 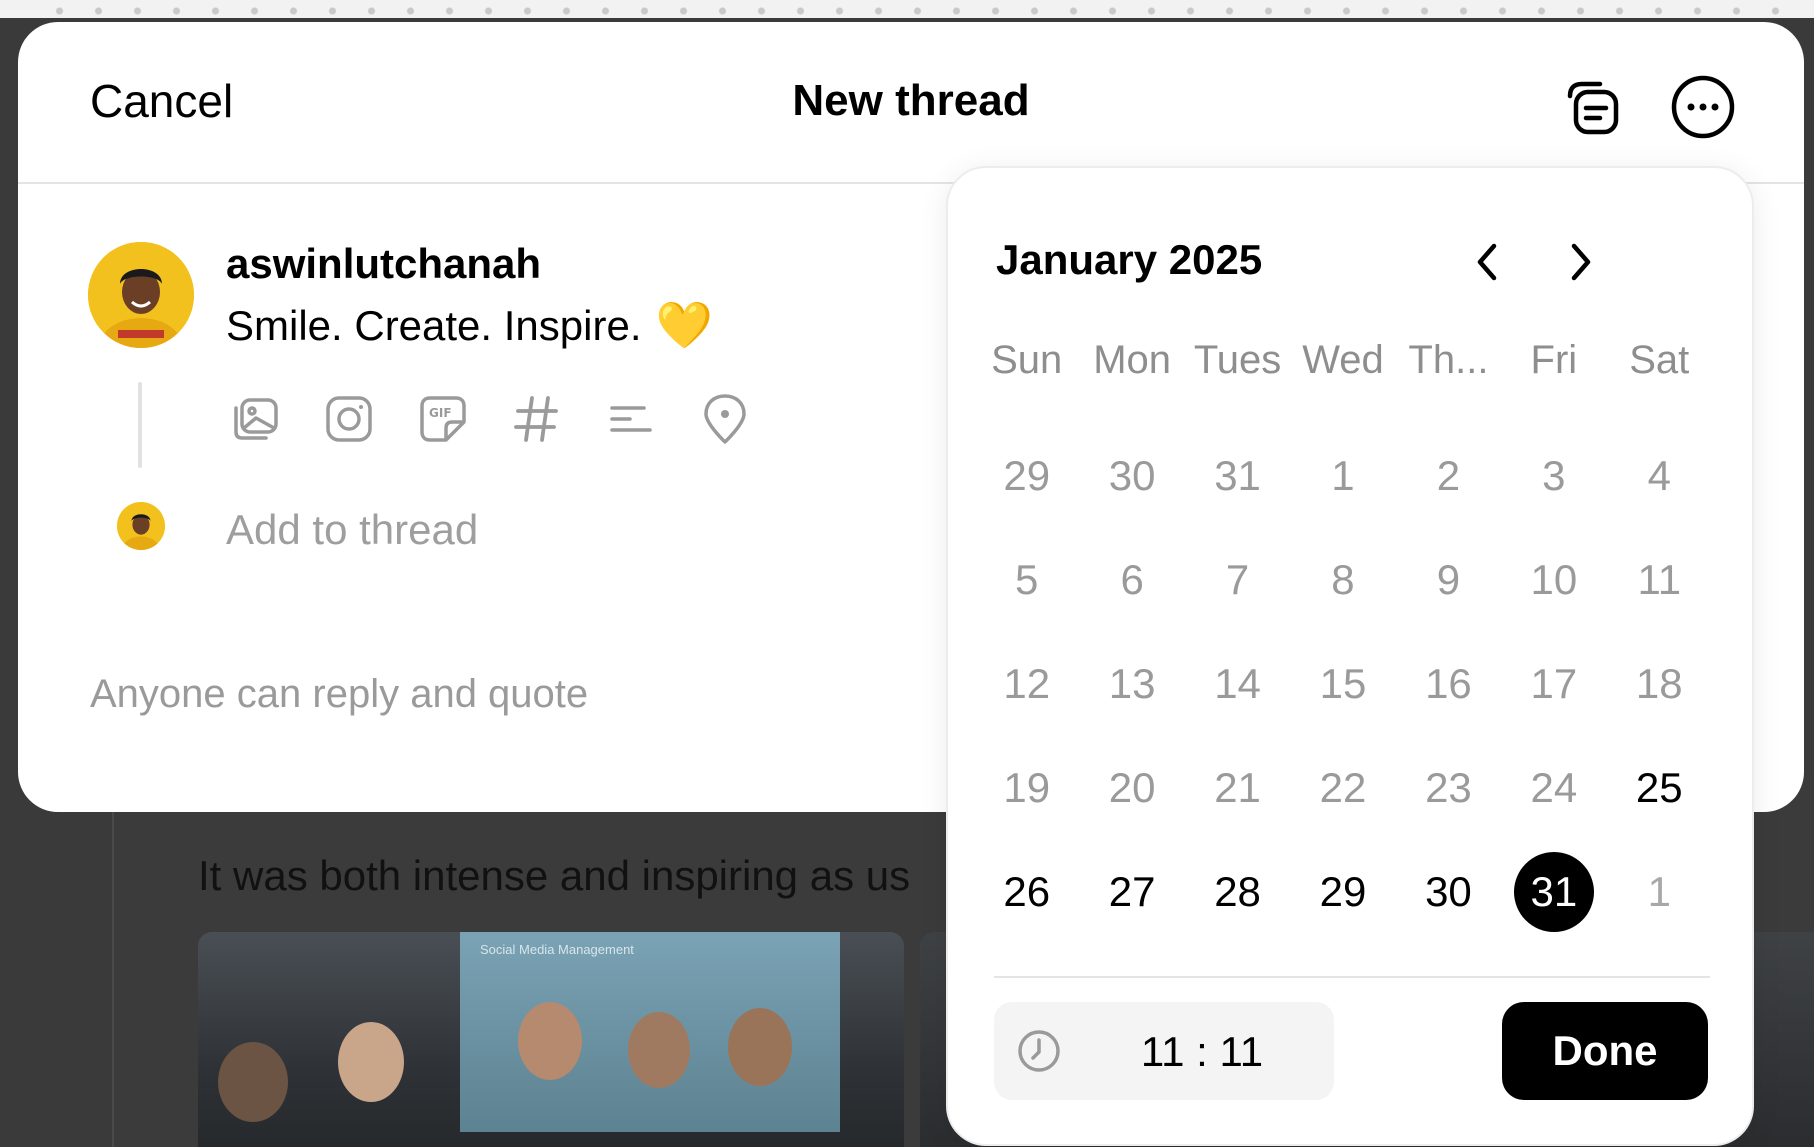 I want to click on add-to-thread-button: Add to thread, so click(x=352, y=530).